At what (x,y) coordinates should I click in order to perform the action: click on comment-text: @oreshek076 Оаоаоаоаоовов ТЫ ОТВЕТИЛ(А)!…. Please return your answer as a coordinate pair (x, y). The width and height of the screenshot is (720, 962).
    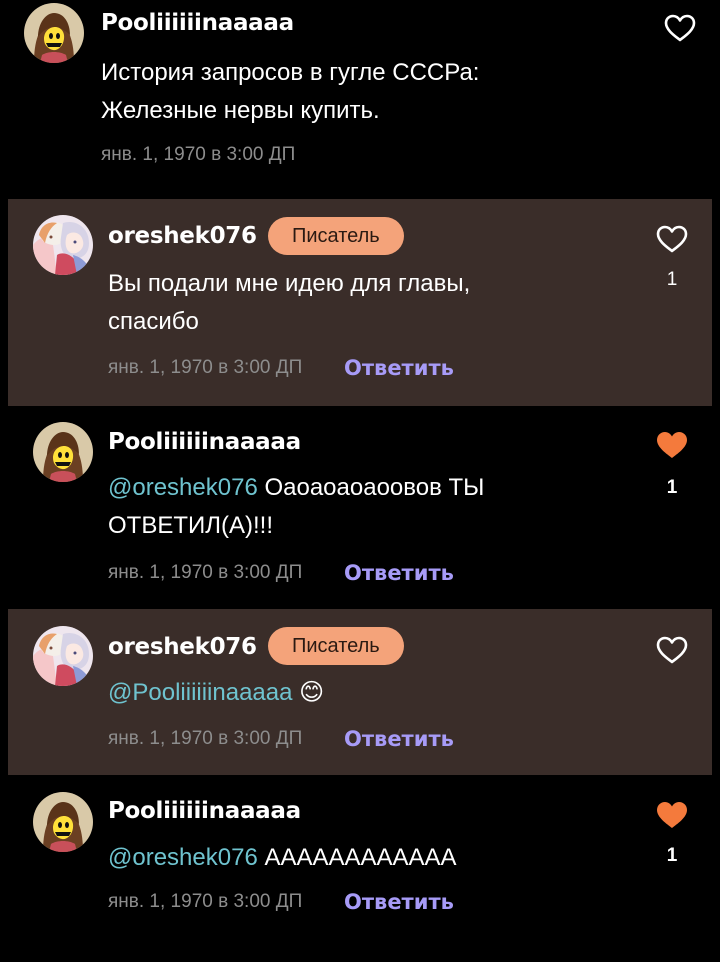
    Looking at the image, I should click on (296, 506).